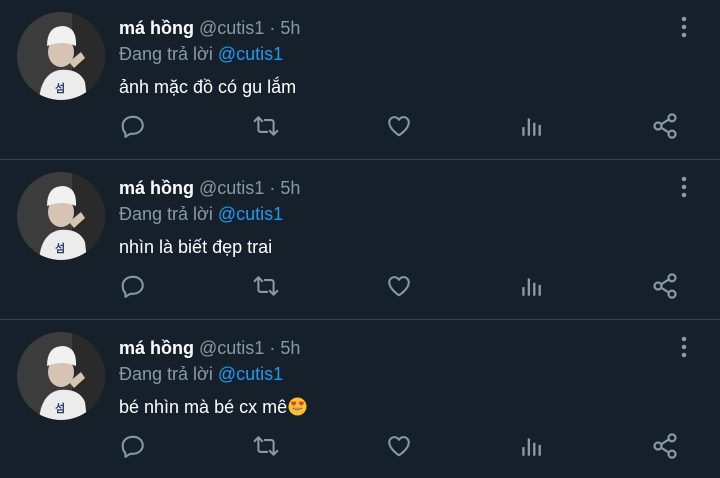  What do you see at coordinates (196, 247) in the screenshot?
I see `tweet-text: nhìn là biết đẹp trai` at bounding box center [196, 247].